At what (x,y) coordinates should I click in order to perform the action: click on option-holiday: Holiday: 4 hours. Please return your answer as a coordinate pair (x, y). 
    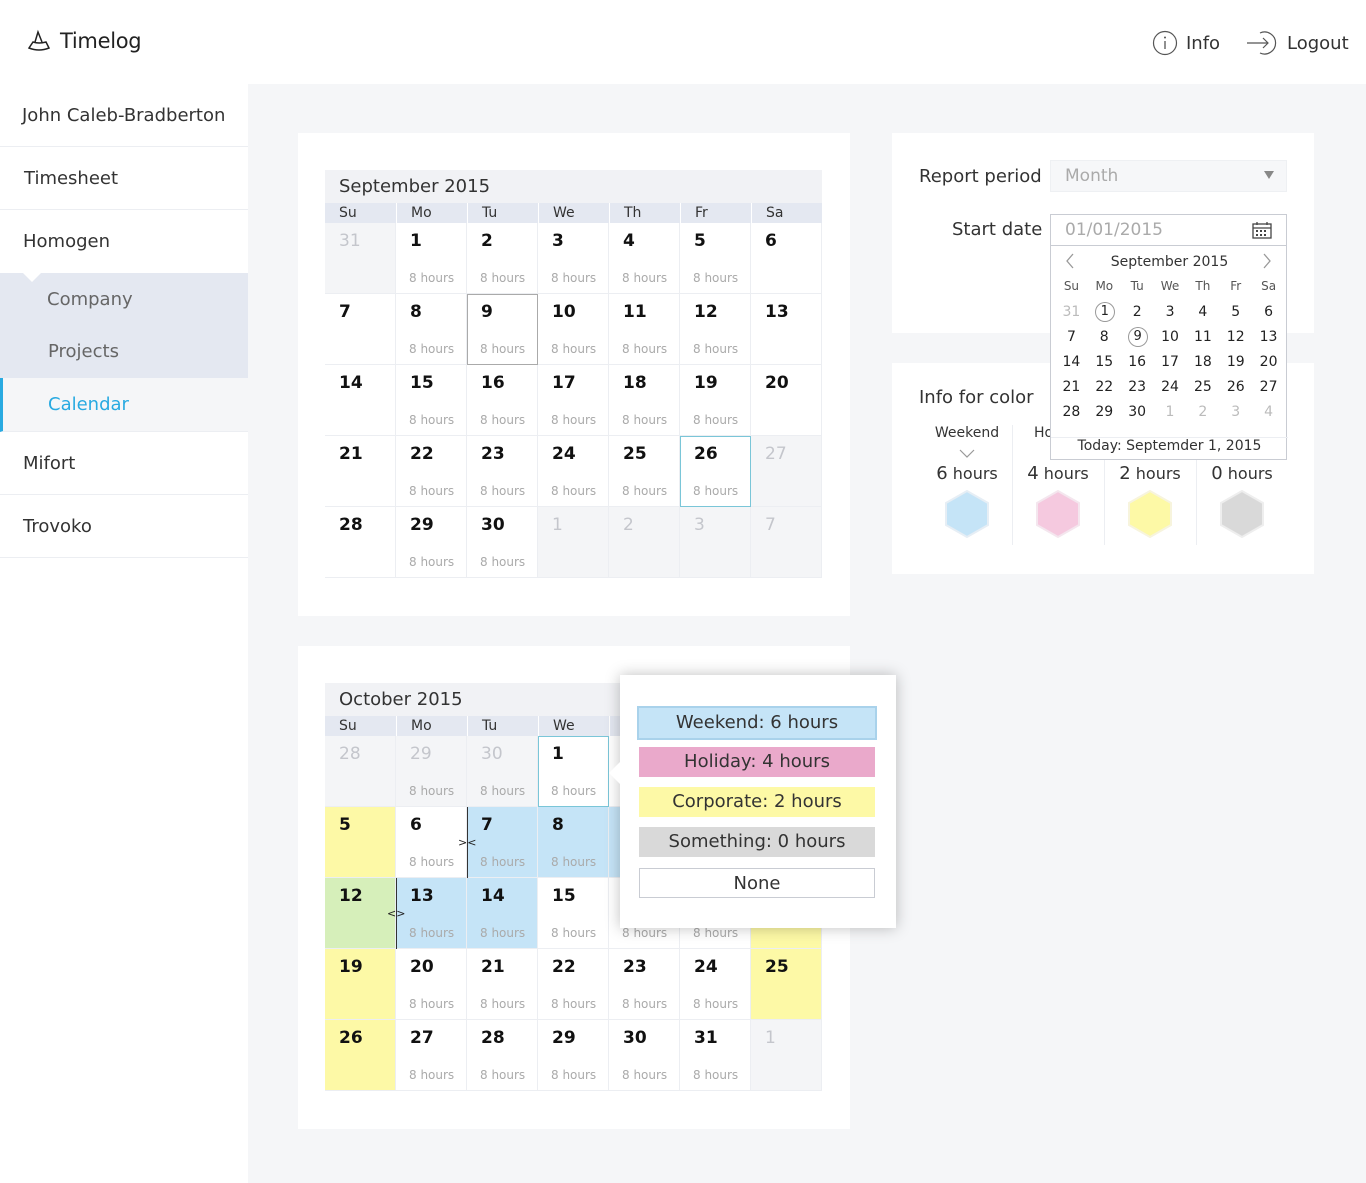
    Looking at the image, I should click on (757, 762).